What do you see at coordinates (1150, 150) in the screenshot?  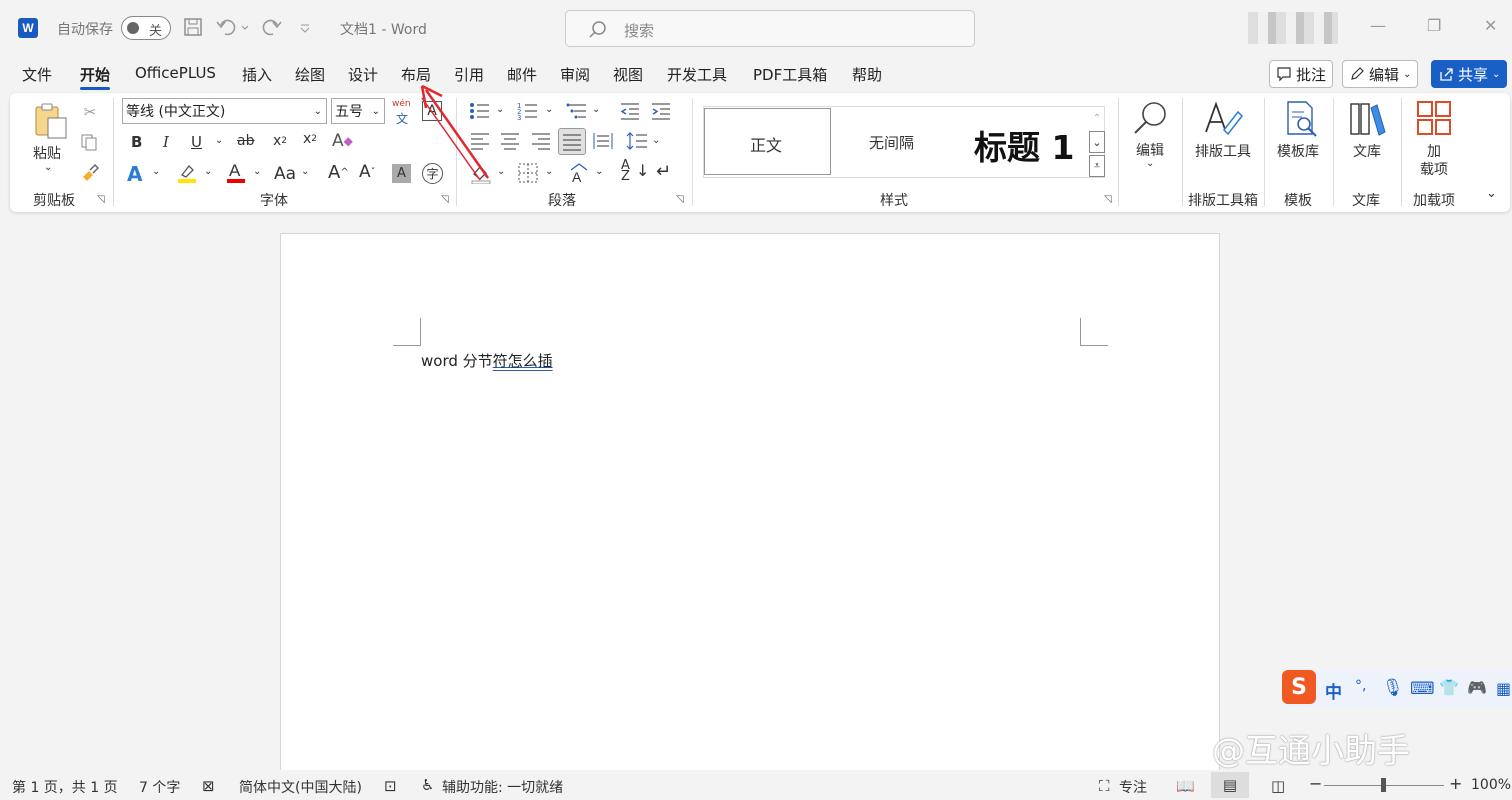 I see `editing-button: 编辑` at bounding box center [1150, 150].